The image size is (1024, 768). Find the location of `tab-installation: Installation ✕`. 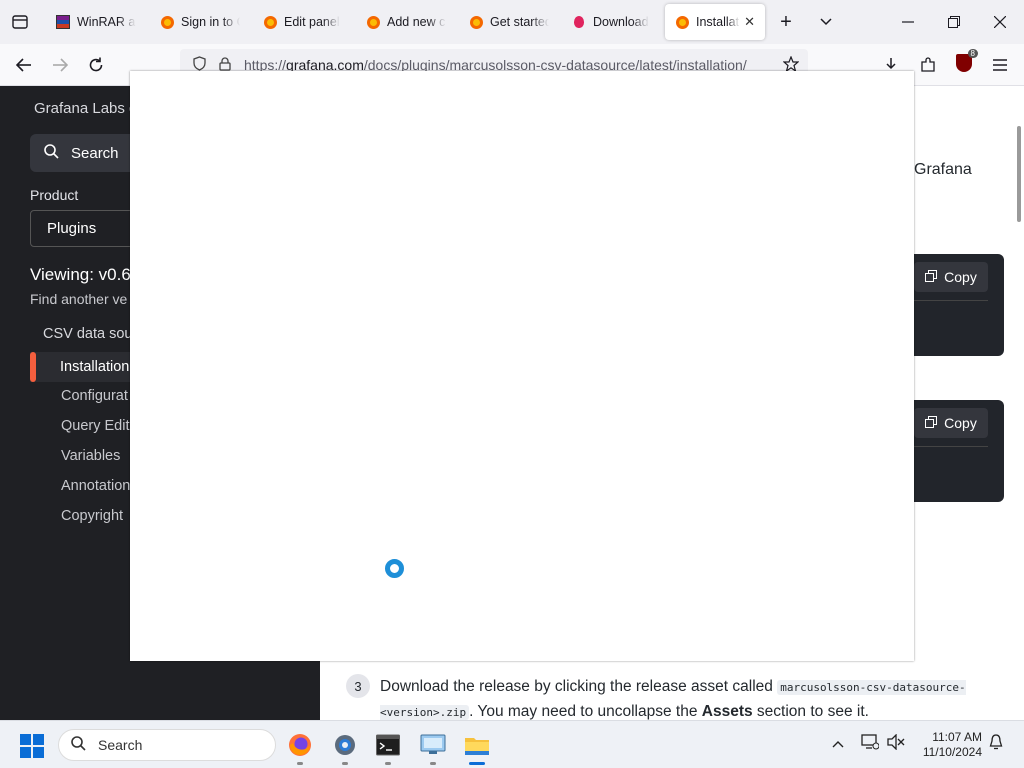

tab-installation: Installation ✕ is located at coordinates (715, 22).